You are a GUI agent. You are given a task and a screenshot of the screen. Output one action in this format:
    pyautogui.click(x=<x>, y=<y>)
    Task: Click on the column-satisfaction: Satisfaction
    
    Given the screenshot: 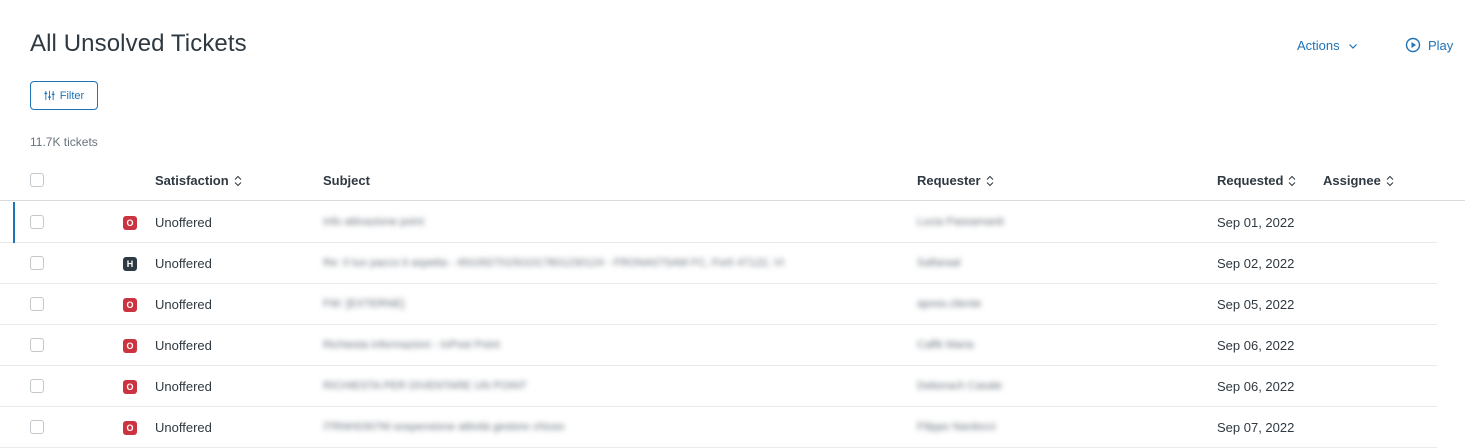 What is the action you would take?
    pyautogui.click(x=198, y=180)
    